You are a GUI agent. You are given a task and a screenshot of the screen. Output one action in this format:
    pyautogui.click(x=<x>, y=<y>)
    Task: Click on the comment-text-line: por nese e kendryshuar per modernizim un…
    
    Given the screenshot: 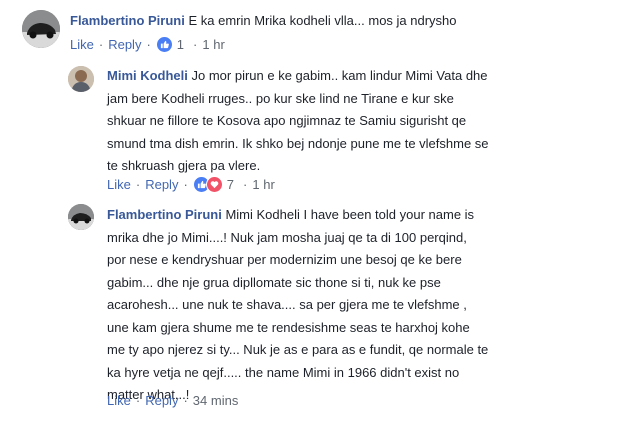 What is the action you would take?
    pyautogui.click(x=284, y=259)
    